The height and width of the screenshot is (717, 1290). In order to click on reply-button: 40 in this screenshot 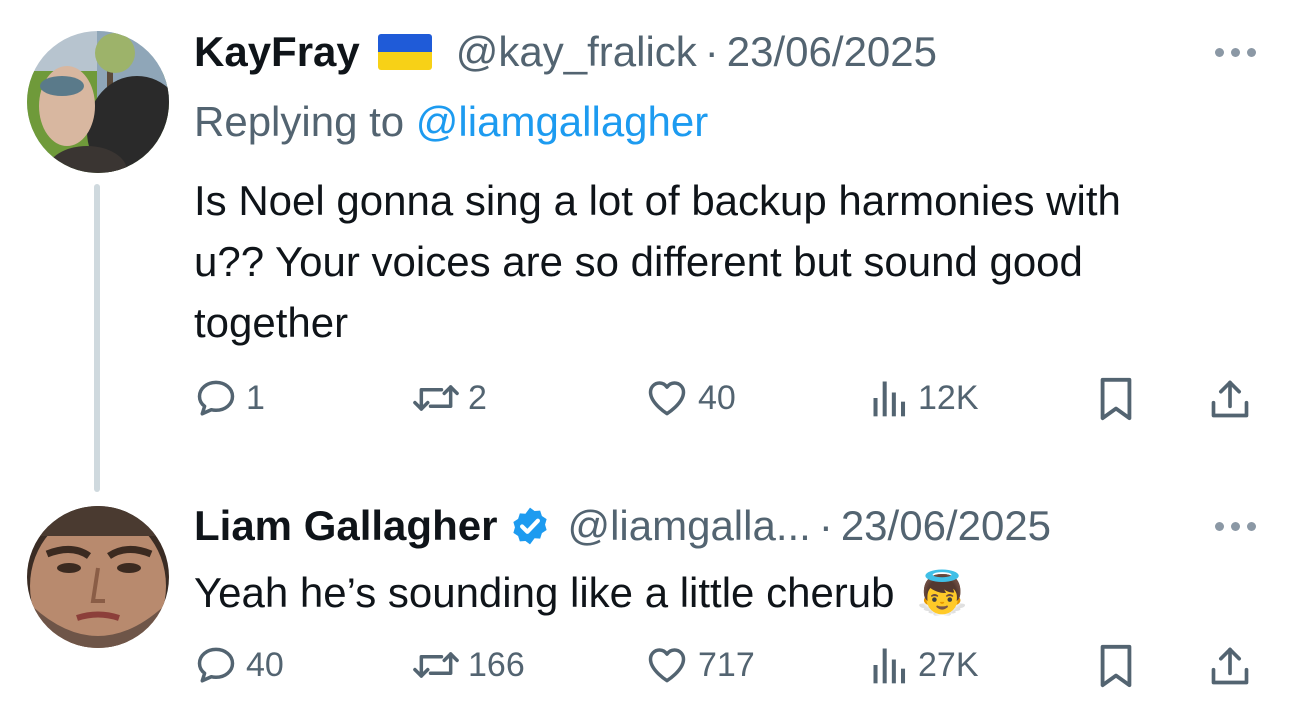, I will do `click(239, 665)`.